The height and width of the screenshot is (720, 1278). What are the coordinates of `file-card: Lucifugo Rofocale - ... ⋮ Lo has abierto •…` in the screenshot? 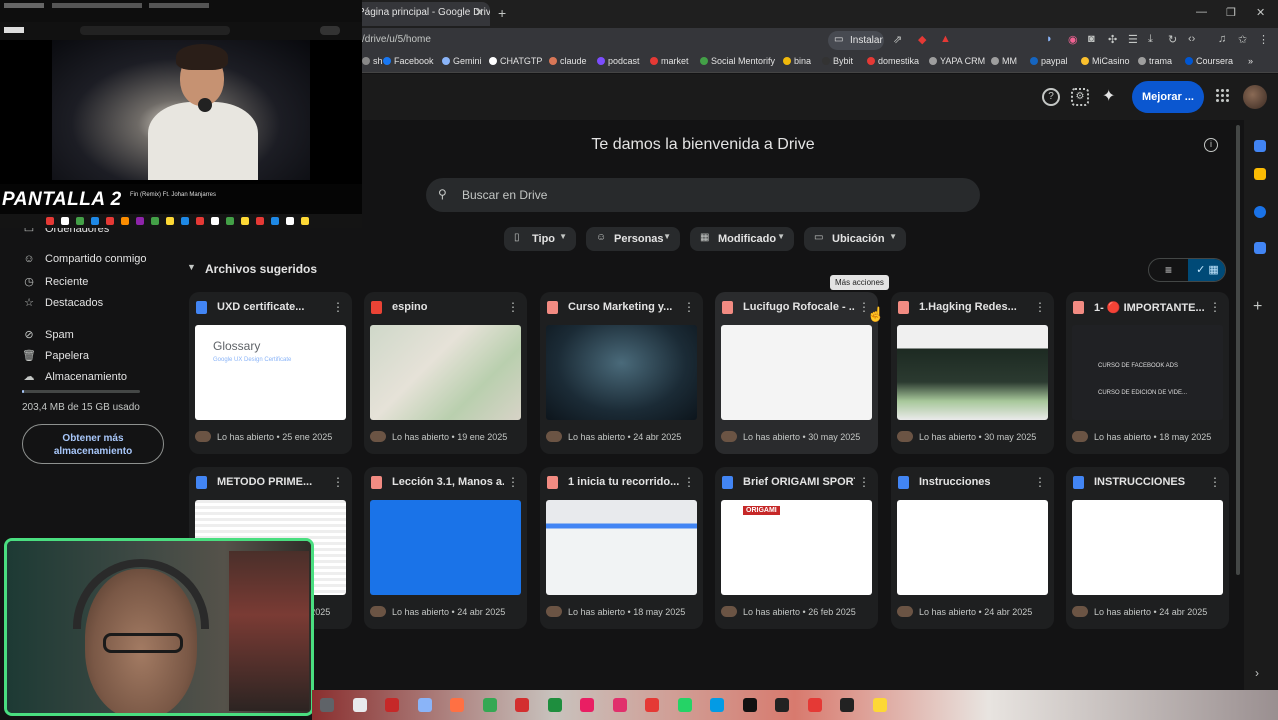 It's located at (796, 373).